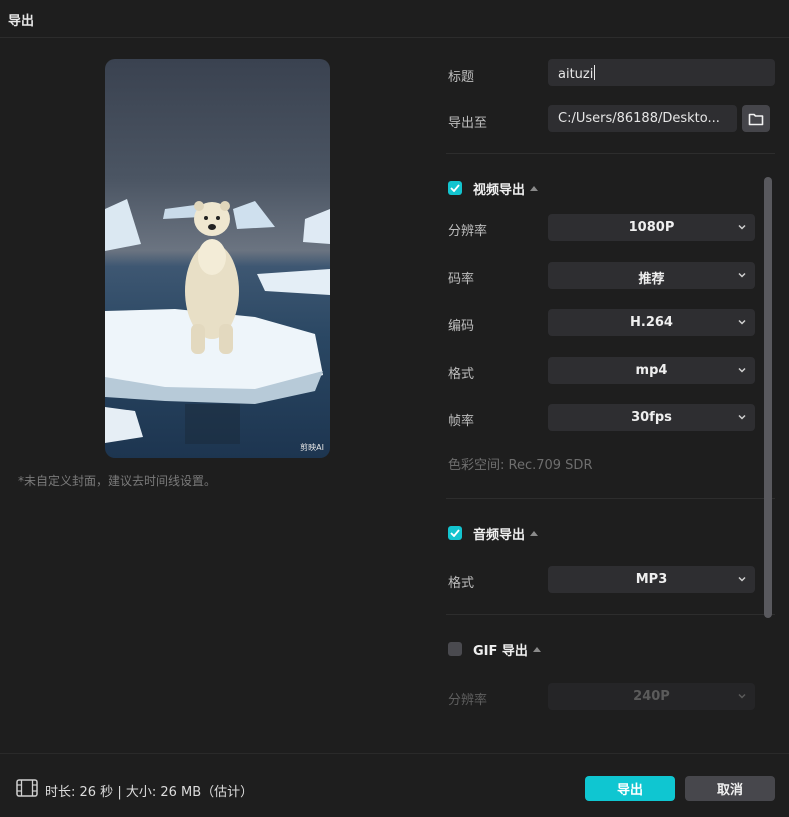 This screenshot has width=789, height=817. Describe the element at coordinates (500, 651) in the screenshot. I see `gif-export-title: GIF 导出` at that location.